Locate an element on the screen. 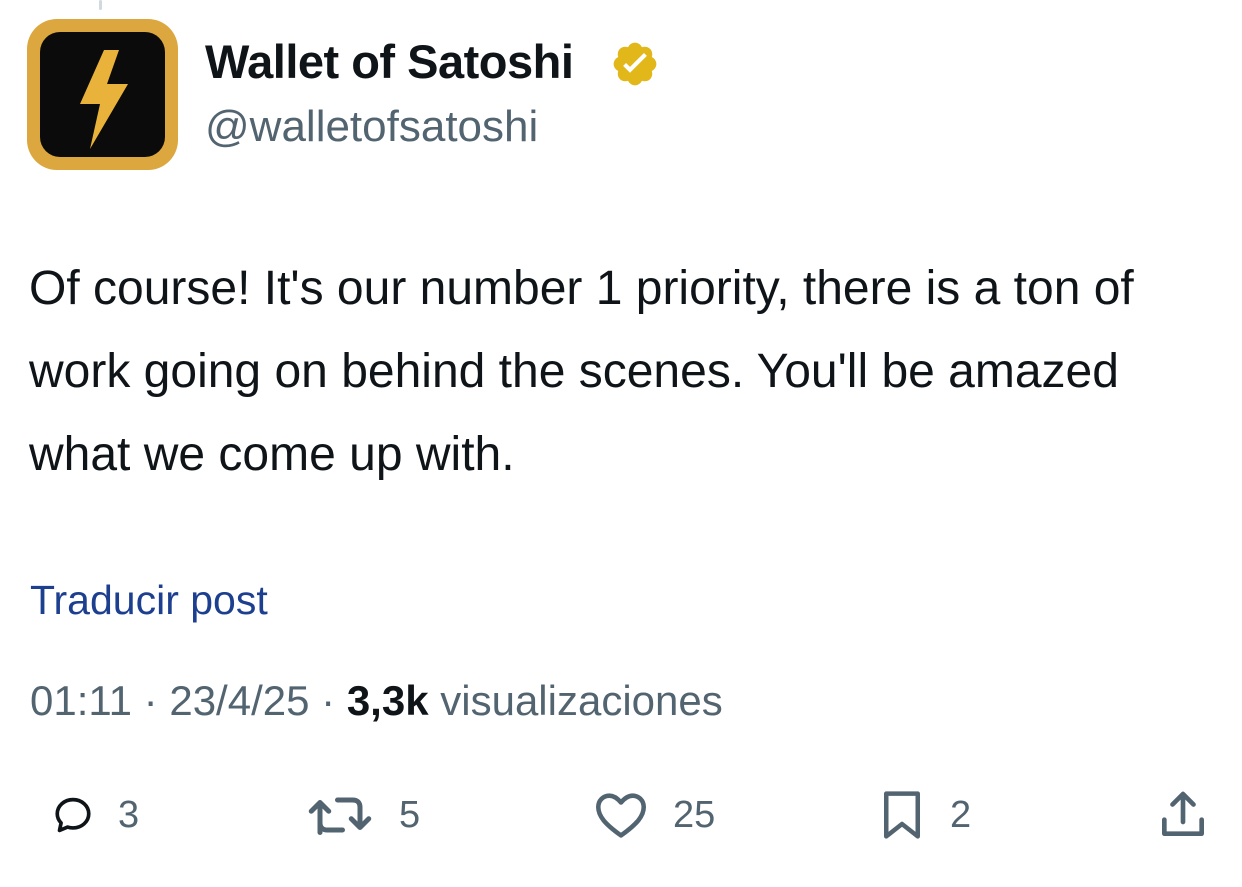  post-date: 23/4/25 is located at coordinates (239, 700).